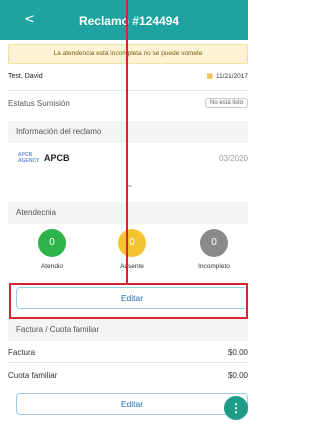  I want to click on claim-info-section-header: Información del reclamo, so click(128, 132).